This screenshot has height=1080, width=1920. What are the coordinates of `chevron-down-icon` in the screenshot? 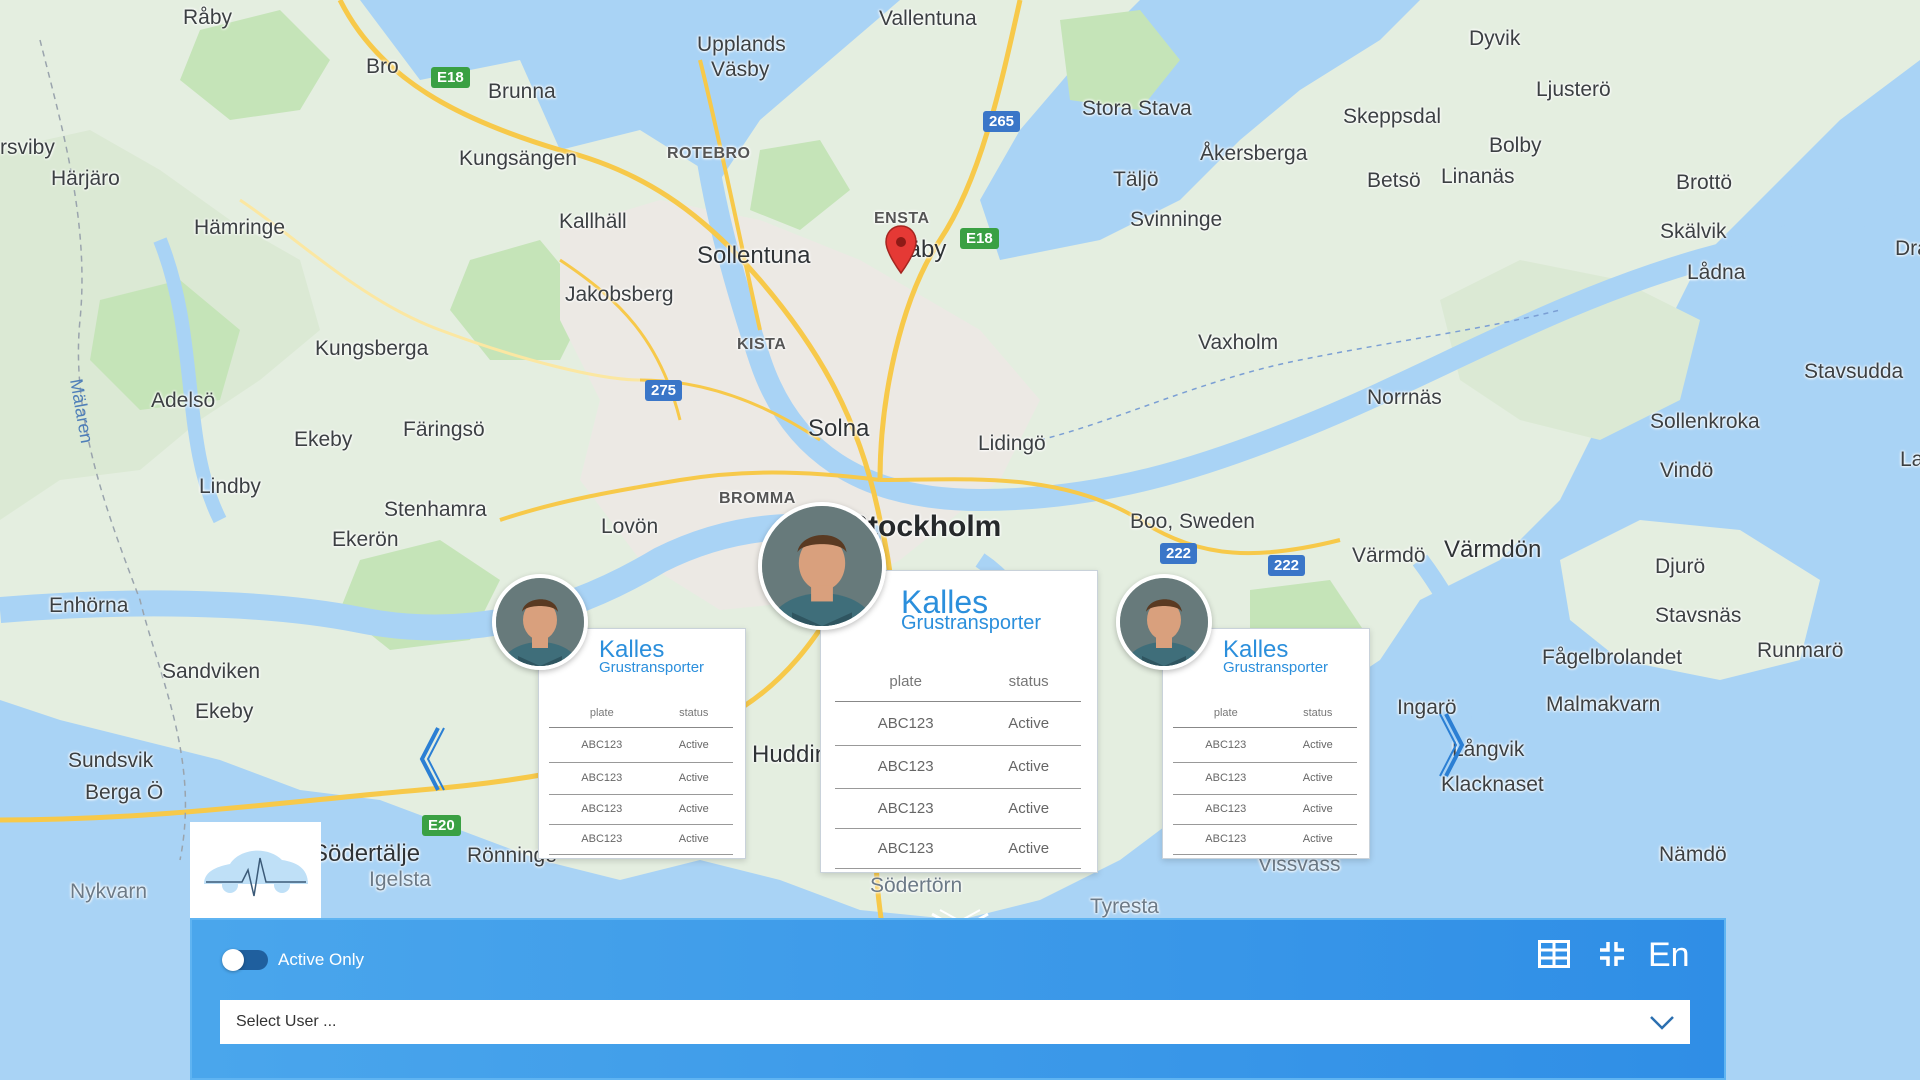 It's located at (1662, 1023).